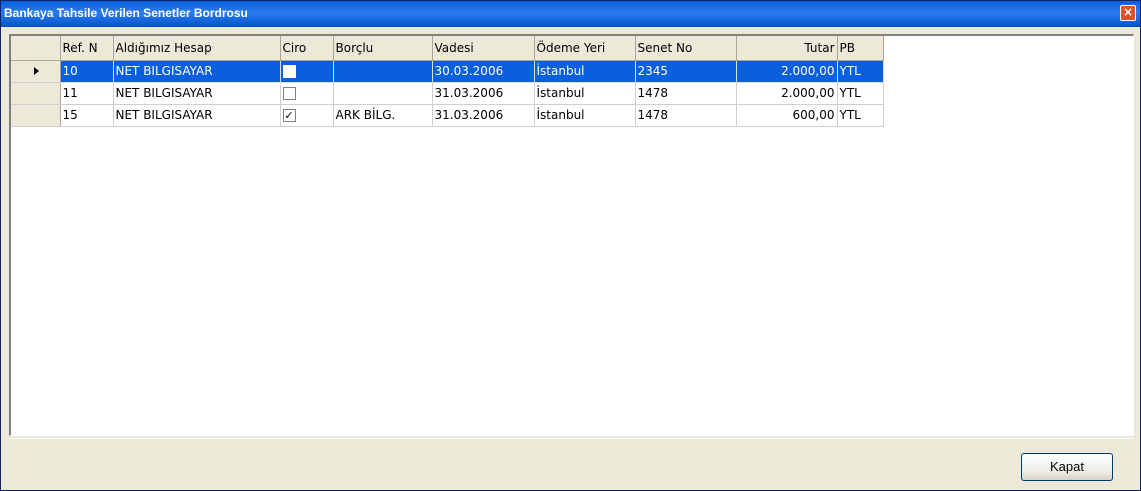 The height and width of the screenshot is (491, 1141). Describe the element at coordinates (87, 48) in the screenshot. I see `column-header-ref: Ref. N` at that location.